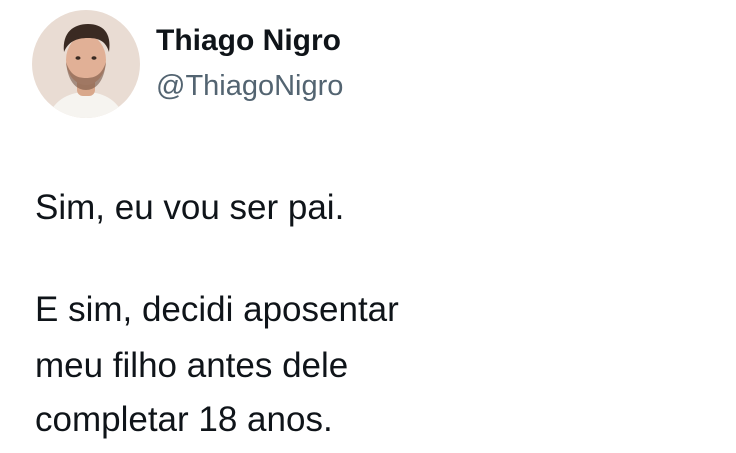  I want to click on avatar, so click(86, 64).